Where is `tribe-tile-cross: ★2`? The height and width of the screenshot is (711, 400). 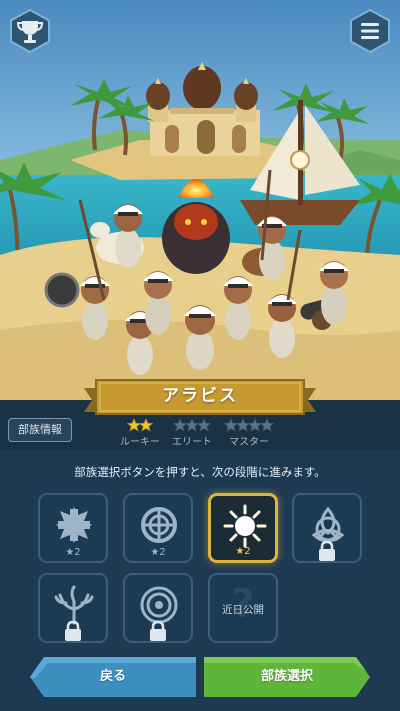
tribe-tile-cross: ★2 is located at coordinates (73, 528).